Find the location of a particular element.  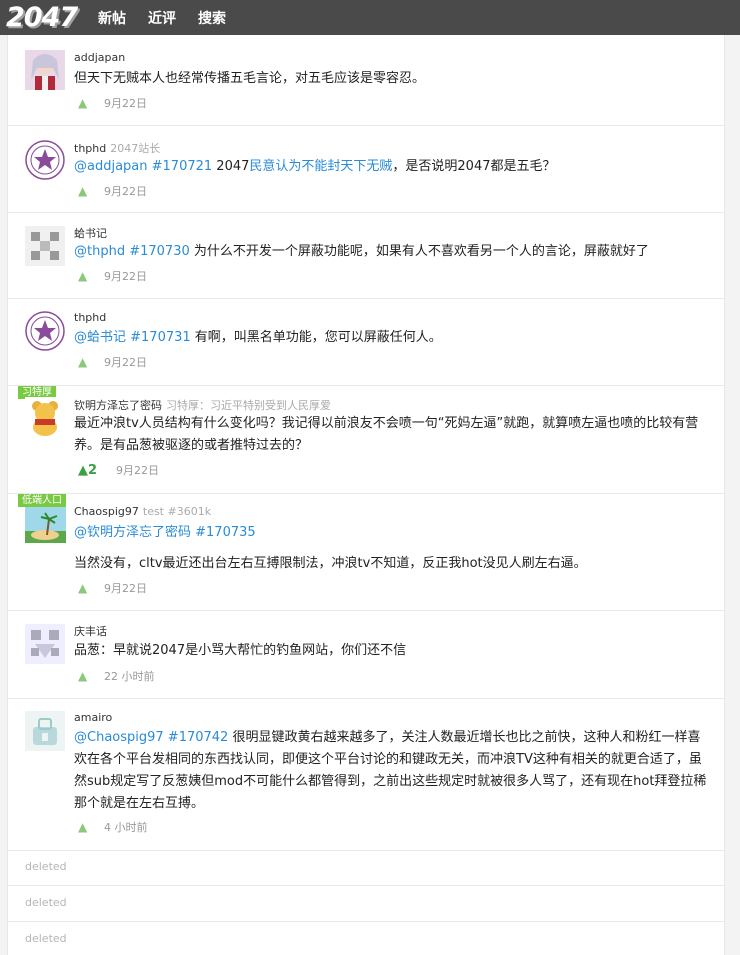

comment-text: 但天下无贼本人也经常传播五毛言论，对五毛应该是零容忍。 is located at coordinates (250, 78).